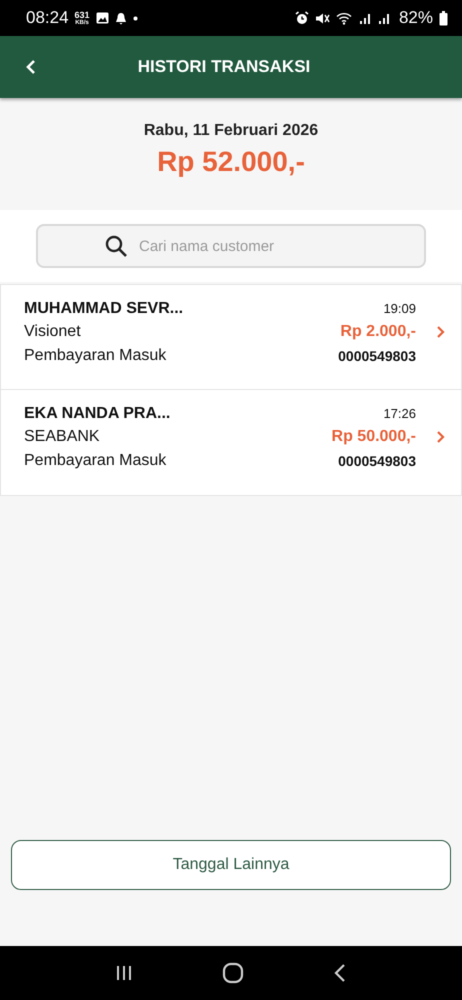 This screenshot has width=462, height=1000. I want to click on mute-icon, so click(322, 18).